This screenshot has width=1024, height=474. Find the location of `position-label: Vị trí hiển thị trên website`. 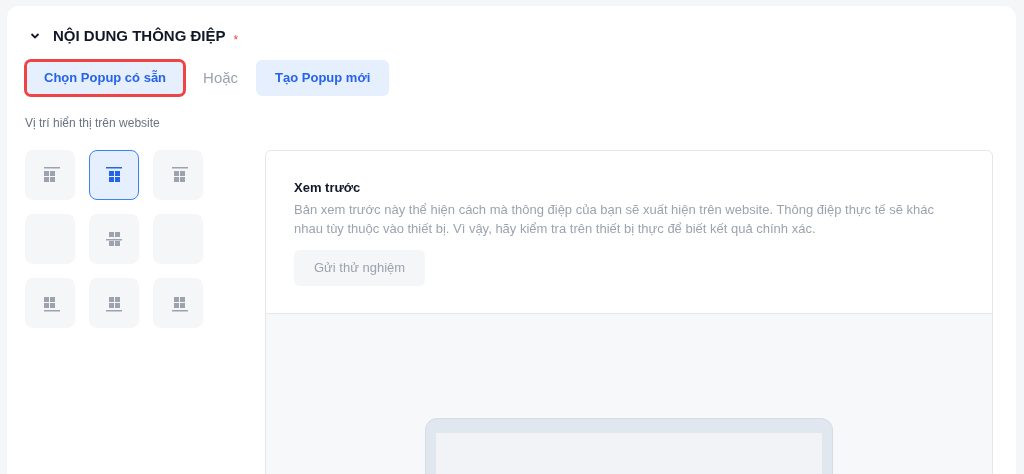

position-label: Vị trí hiển thị trên website is located at coordinates (93, 123).